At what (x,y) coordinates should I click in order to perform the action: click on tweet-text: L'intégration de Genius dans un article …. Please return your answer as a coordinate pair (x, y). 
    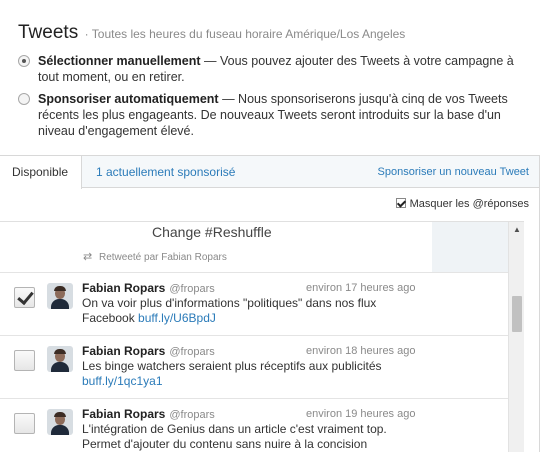
    Looking at the image, I should click on (247, 437).